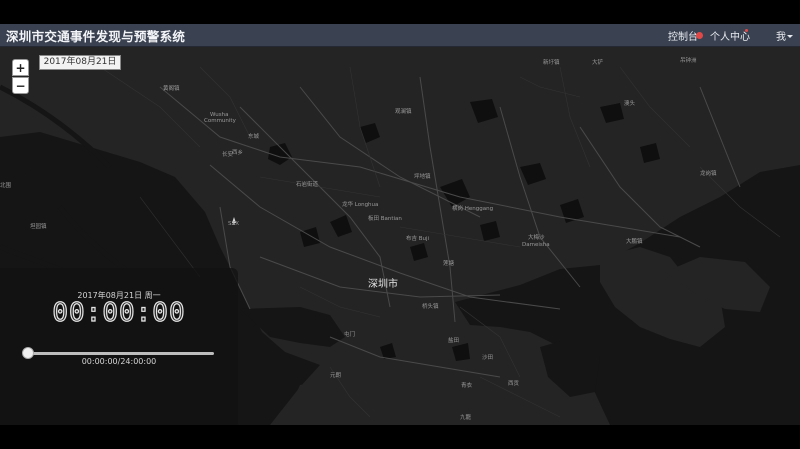  Describe the element at coordinates (80, 62) in the screenshot. I see `current-date-display: 2017年08月21日` at that location.